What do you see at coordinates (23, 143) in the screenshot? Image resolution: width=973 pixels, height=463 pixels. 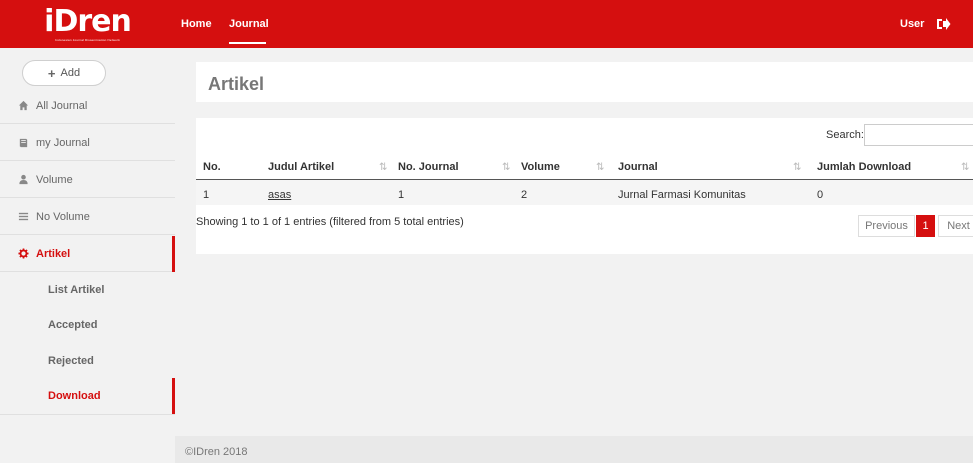 I see `book-icon` at bounding box center [23, 143].